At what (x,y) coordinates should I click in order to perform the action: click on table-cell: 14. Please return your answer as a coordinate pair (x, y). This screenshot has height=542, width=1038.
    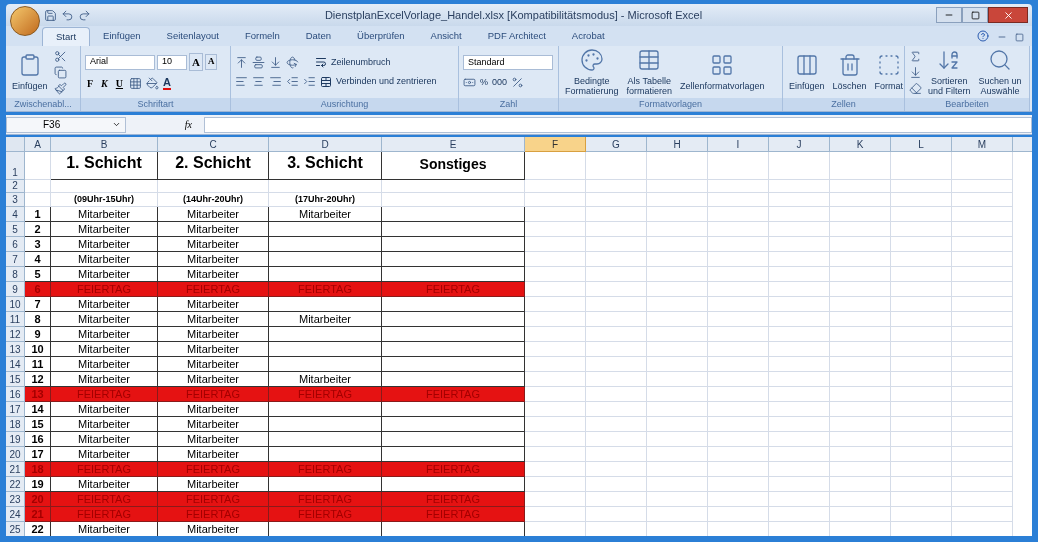
    Looking at the image, I should click on (38, 409).